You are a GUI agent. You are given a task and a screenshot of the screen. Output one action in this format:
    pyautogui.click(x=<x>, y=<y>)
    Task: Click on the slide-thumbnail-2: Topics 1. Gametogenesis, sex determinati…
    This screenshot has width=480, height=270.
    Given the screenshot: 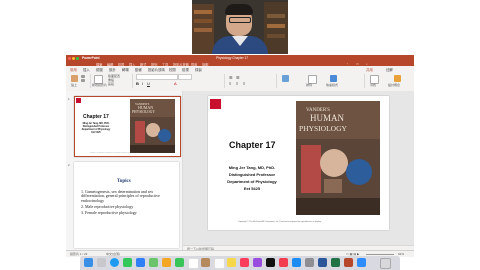 What is the action you would take?
    pyautogui.click(x=126, y=205)
    